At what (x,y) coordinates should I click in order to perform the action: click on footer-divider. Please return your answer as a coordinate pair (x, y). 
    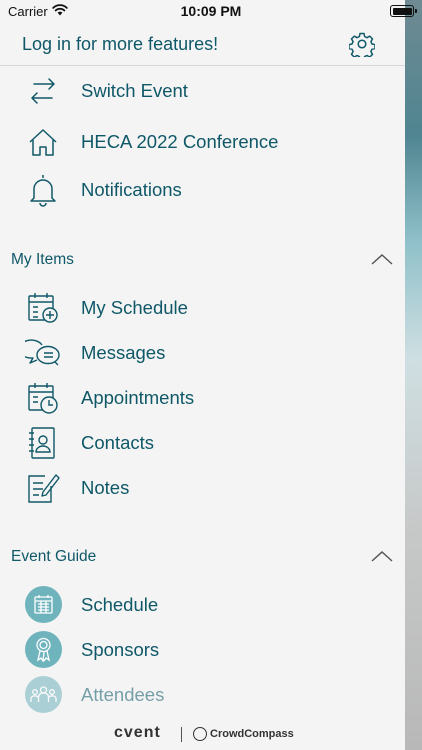
    Looking at the image, I should click on (181, 734).